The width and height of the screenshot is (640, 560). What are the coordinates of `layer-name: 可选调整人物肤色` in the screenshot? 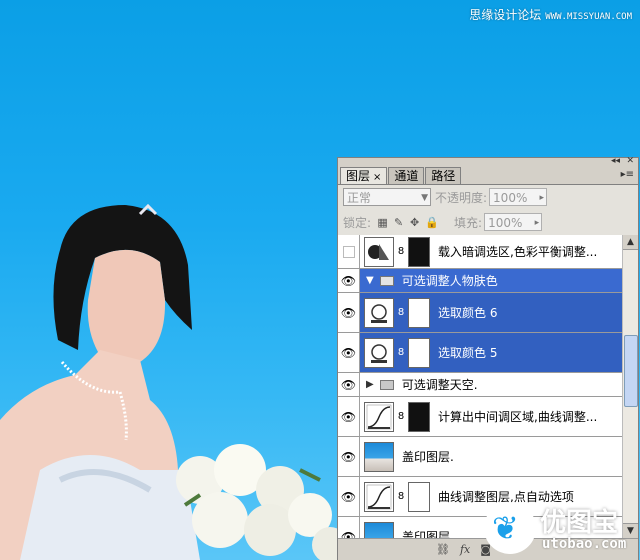 It's located at (449, 281).